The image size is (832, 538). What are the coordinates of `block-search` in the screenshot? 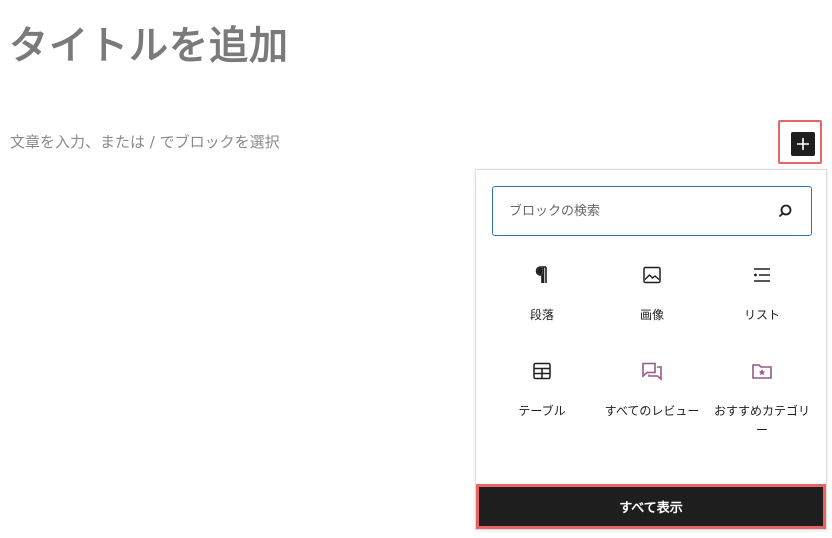 It's located at (652, 211).